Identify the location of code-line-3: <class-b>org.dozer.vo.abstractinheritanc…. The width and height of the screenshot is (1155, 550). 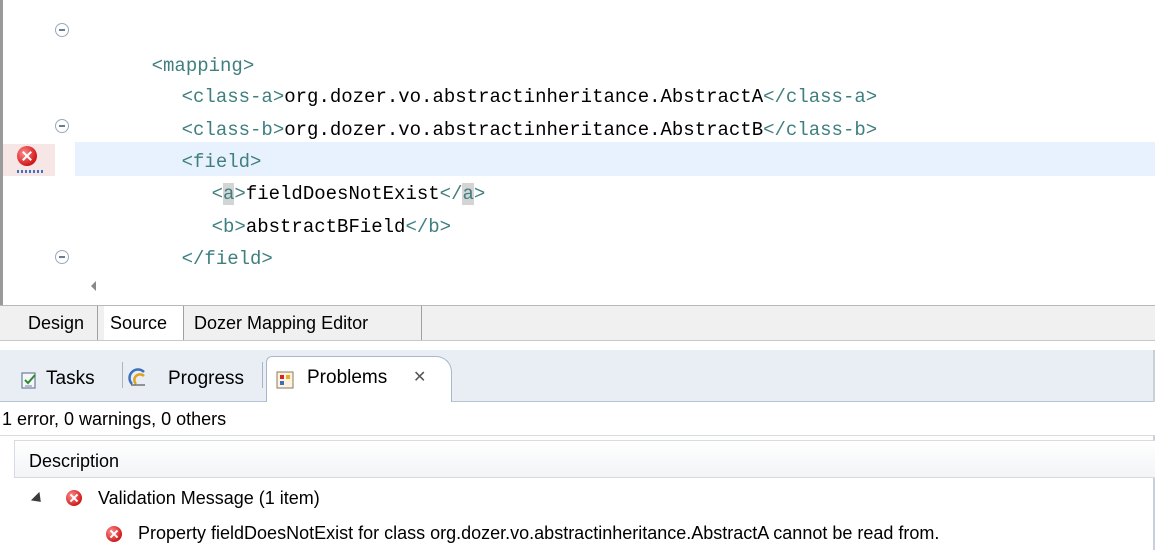
(507, 110).